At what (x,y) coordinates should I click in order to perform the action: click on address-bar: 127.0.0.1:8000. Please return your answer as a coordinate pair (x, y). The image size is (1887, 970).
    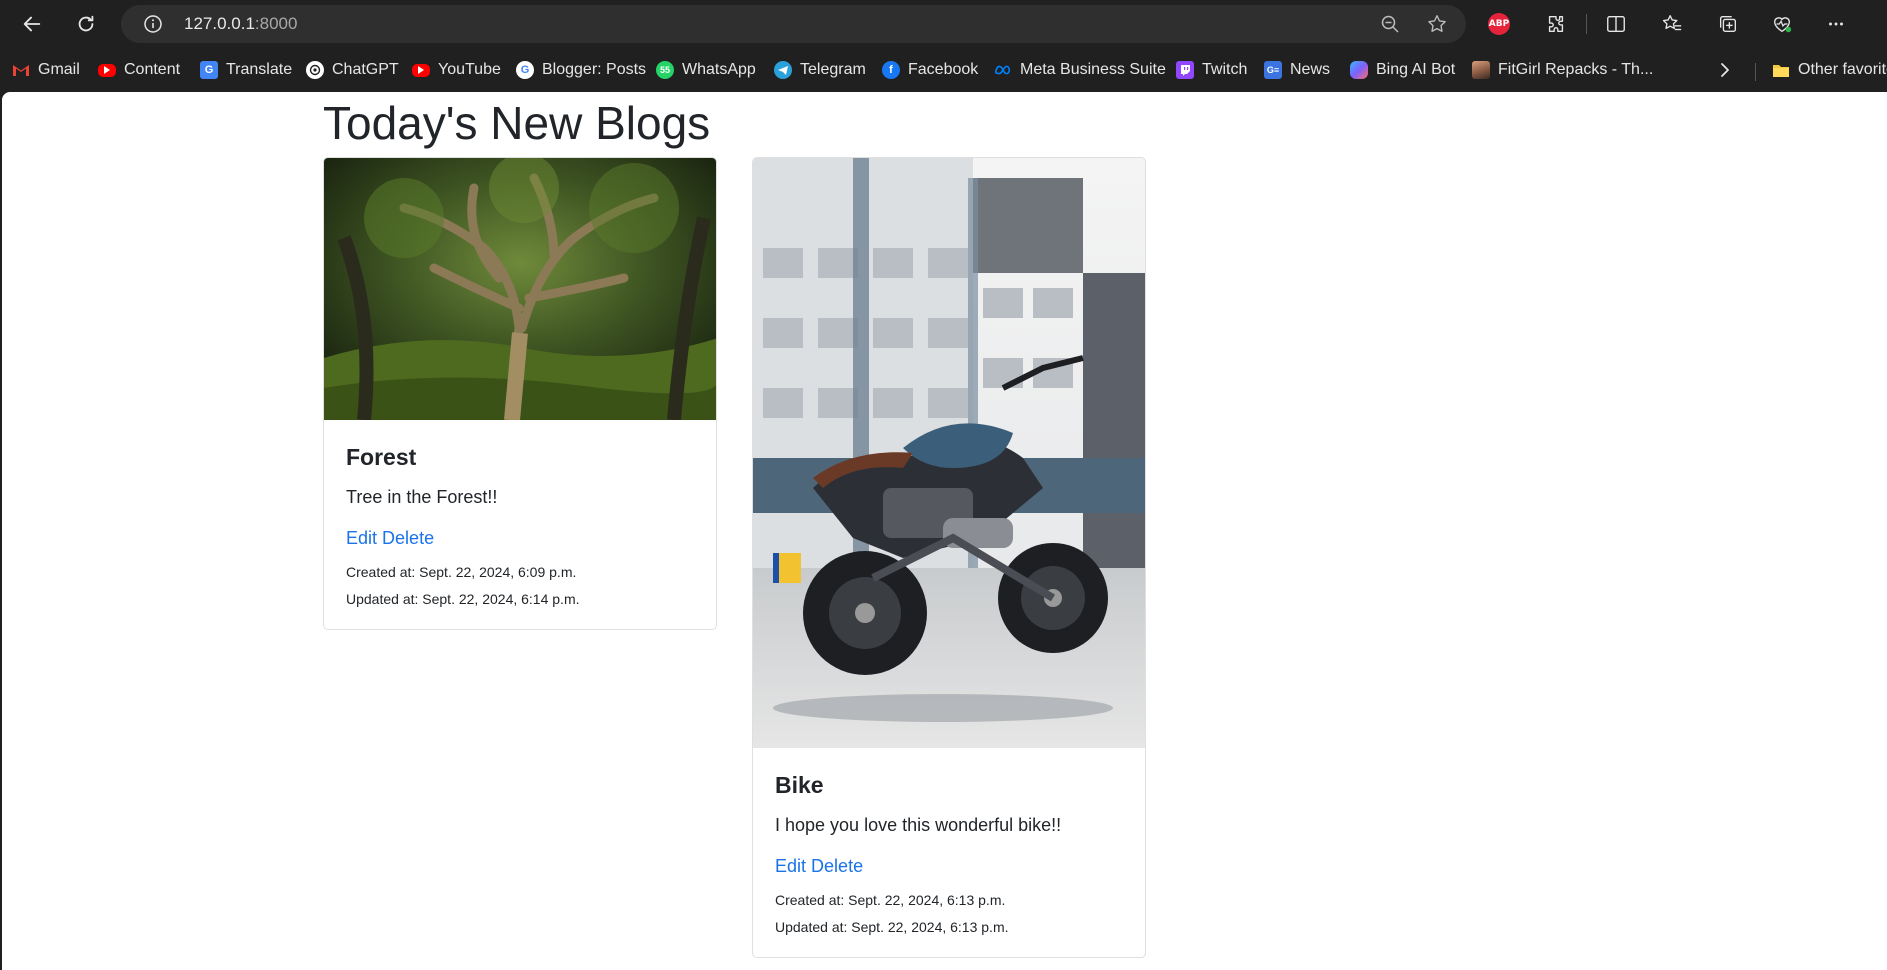
    Looking at the image, I should click on (793, 24).